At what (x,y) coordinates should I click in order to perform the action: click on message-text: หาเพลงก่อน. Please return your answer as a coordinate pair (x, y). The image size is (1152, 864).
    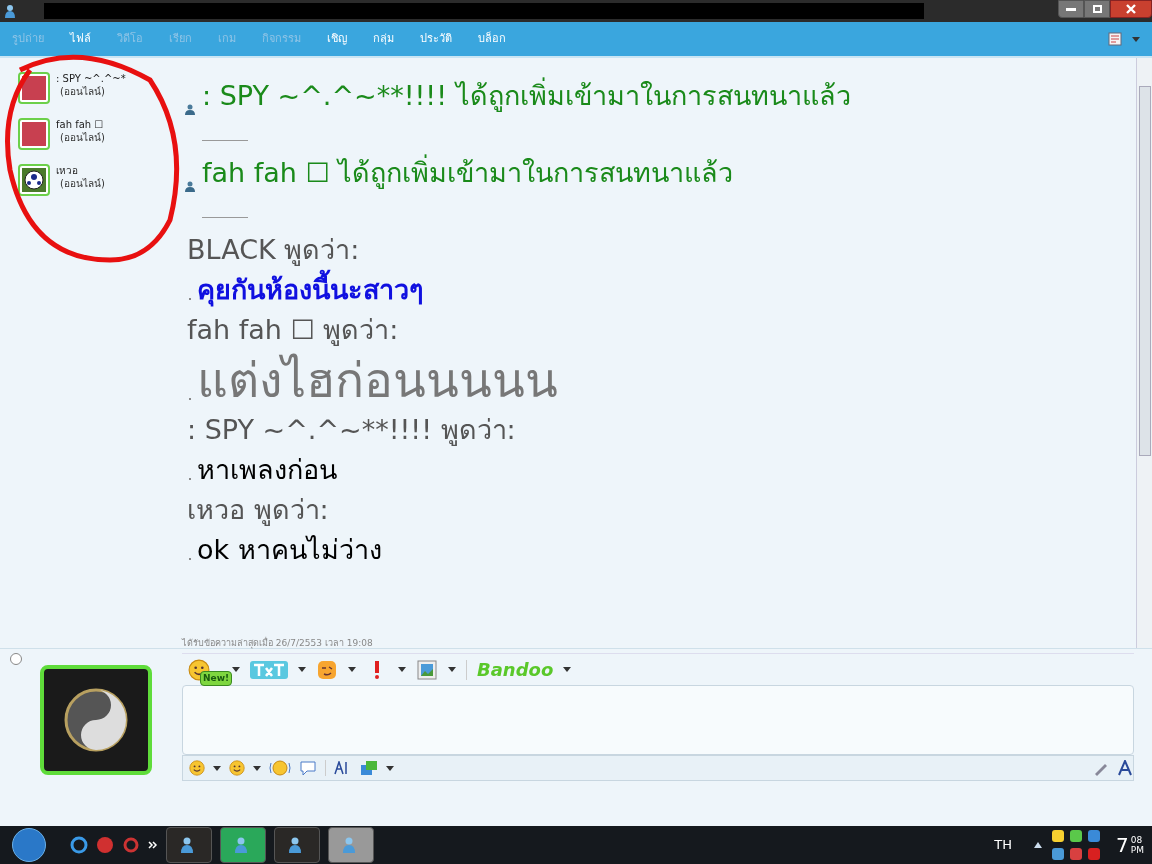
    Looking at the image, I should click on (267, 470).